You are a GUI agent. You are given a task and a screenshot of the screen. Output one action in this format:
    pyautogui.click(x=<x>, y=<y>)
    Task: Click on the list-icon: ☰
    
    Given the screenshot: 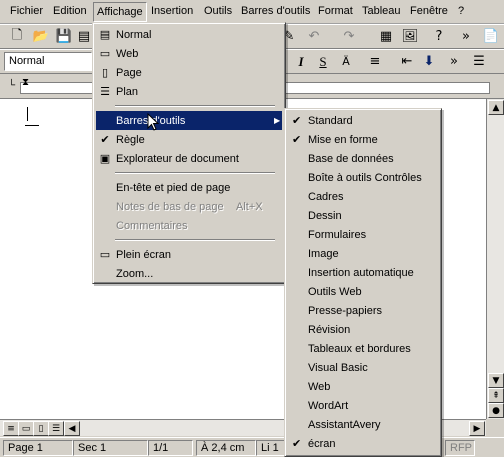 What is the action you would take?
    pyautogui.click(x=479, y=61)
    